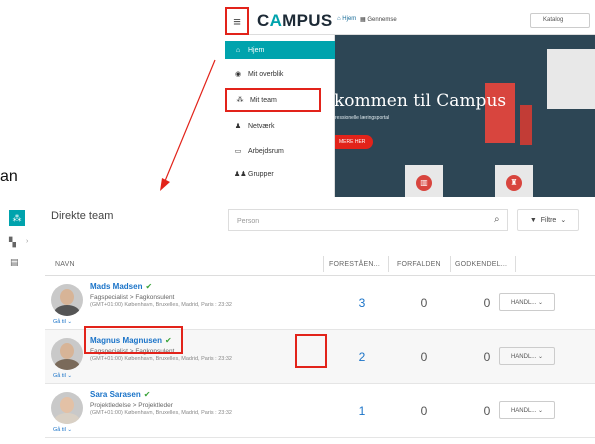 This screenshot has height=444, width=595. I want to click on filter-icon: ▼, so click(533, 220).